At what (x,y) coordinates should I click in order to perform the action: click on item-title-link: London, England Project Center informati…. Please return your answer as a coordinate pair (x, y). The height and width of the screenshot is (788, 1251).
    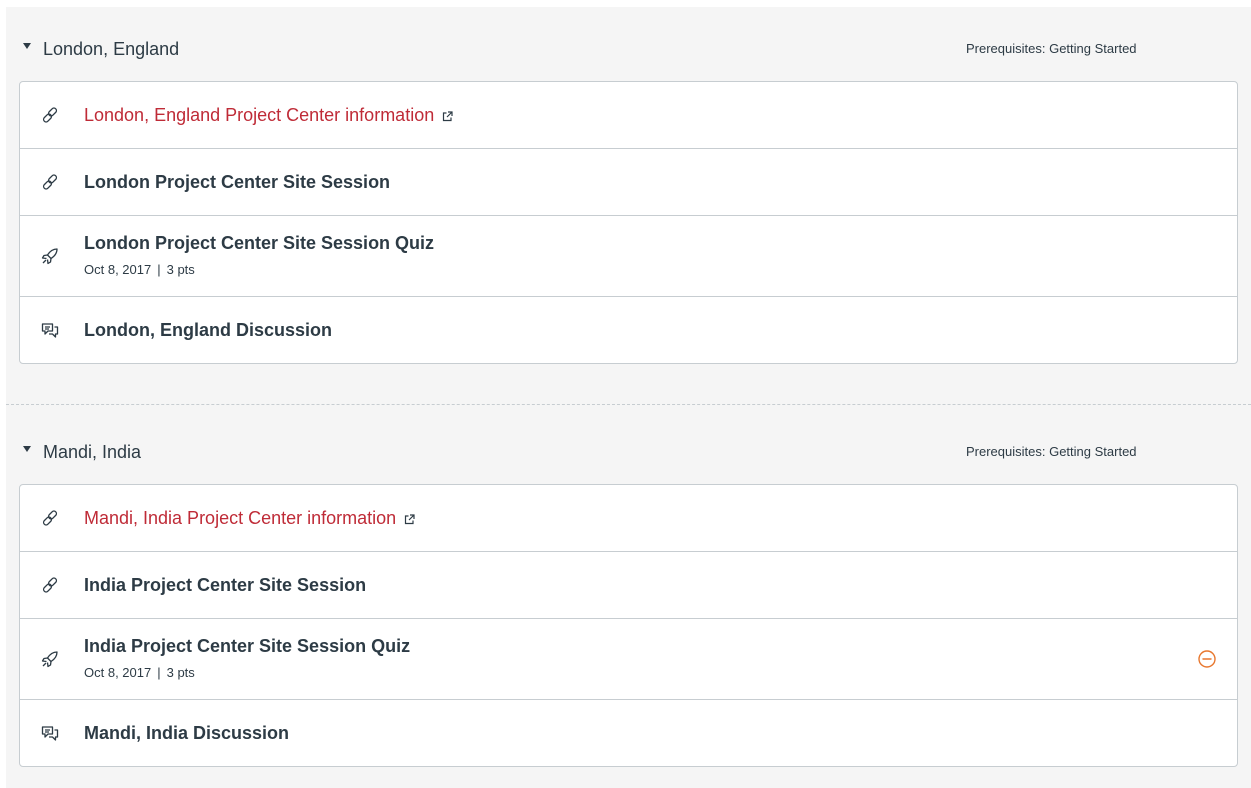
    Looking at the image, I should click on (268, 115).